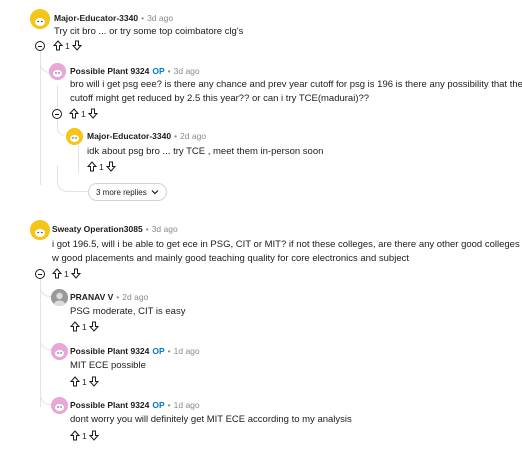 The width and height of the screenshot is (522, 454). What do you see at coordinates (91, 297) in the screenshot?
I see `comment-author: PRANAV V` at bounding box center [91, 297].